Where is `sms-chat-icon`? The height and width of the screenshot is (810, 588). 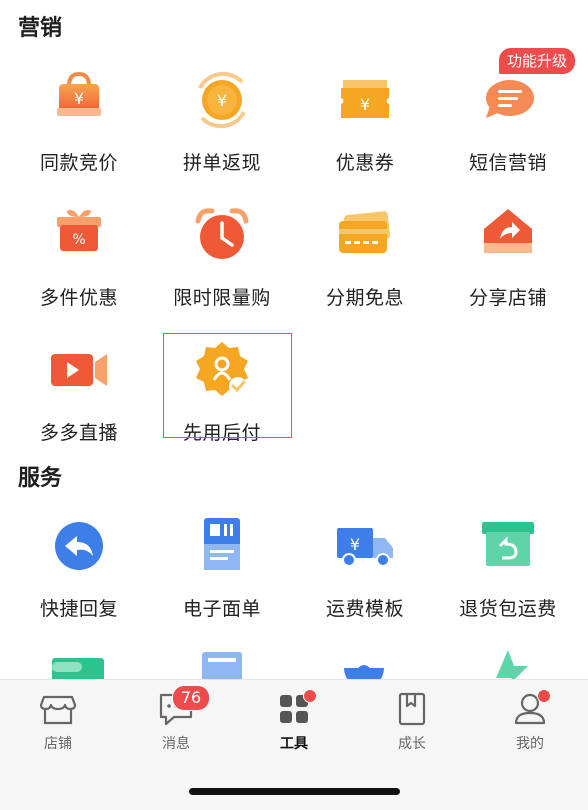 sms-chat-icon is located at coordinates (508, 100).